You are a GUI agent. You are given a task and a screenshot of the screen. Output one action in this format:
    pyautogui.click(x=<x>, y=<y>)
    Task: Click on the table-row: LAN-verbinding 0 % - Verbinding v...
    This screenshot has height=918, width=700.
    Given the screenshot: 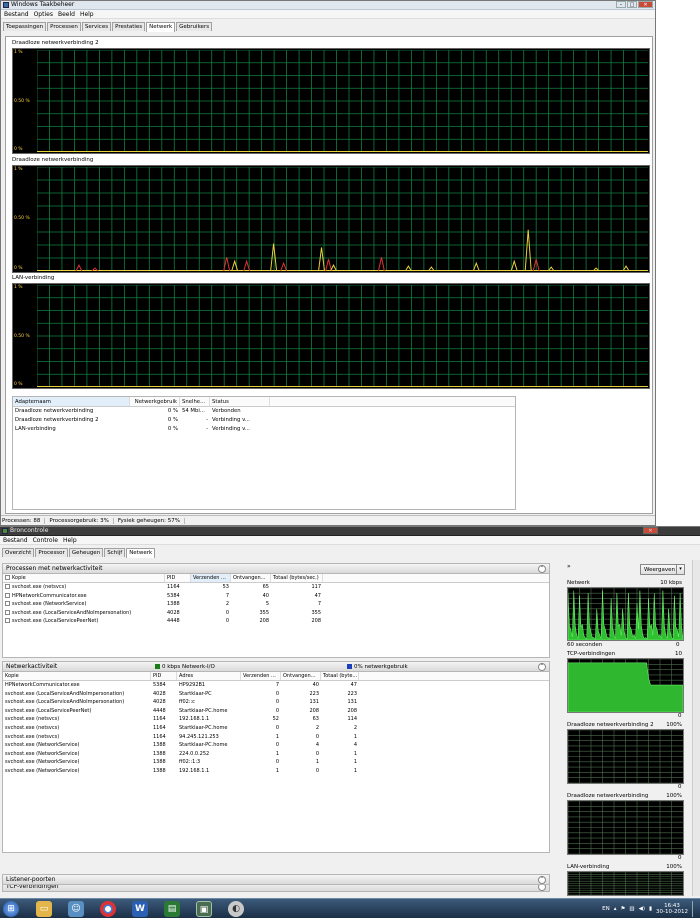 What is the action you would take?
    pyautogui.click(x=264, y=429)
    